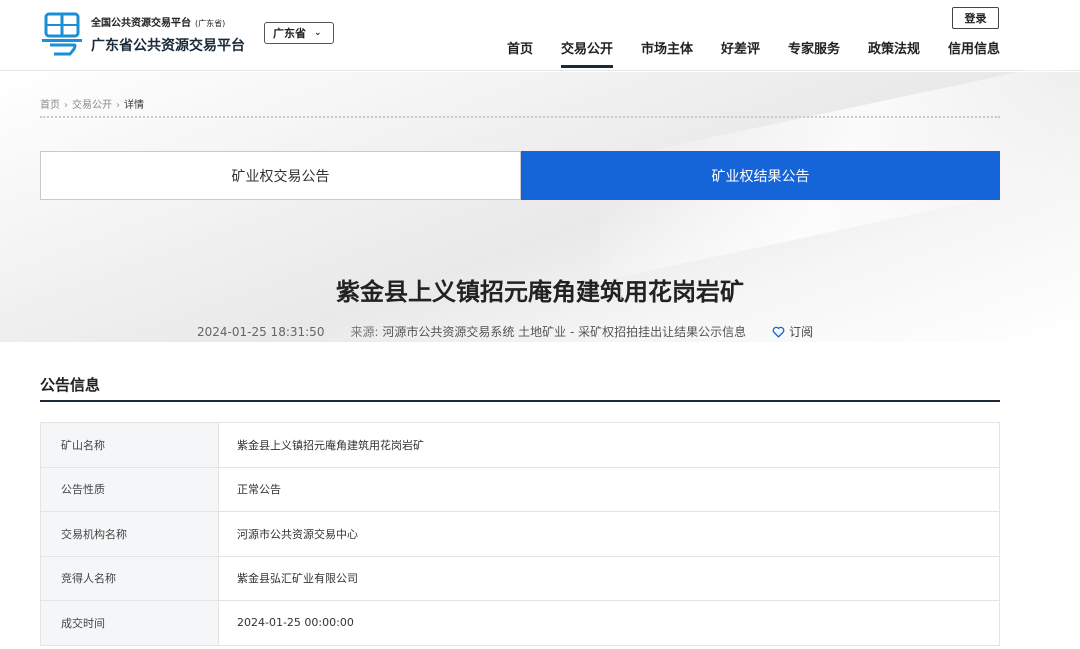 This screenshot has height=649, width=1080. I want to click on row-value: 2024-01-25 00:00:00, so click(609, 623).